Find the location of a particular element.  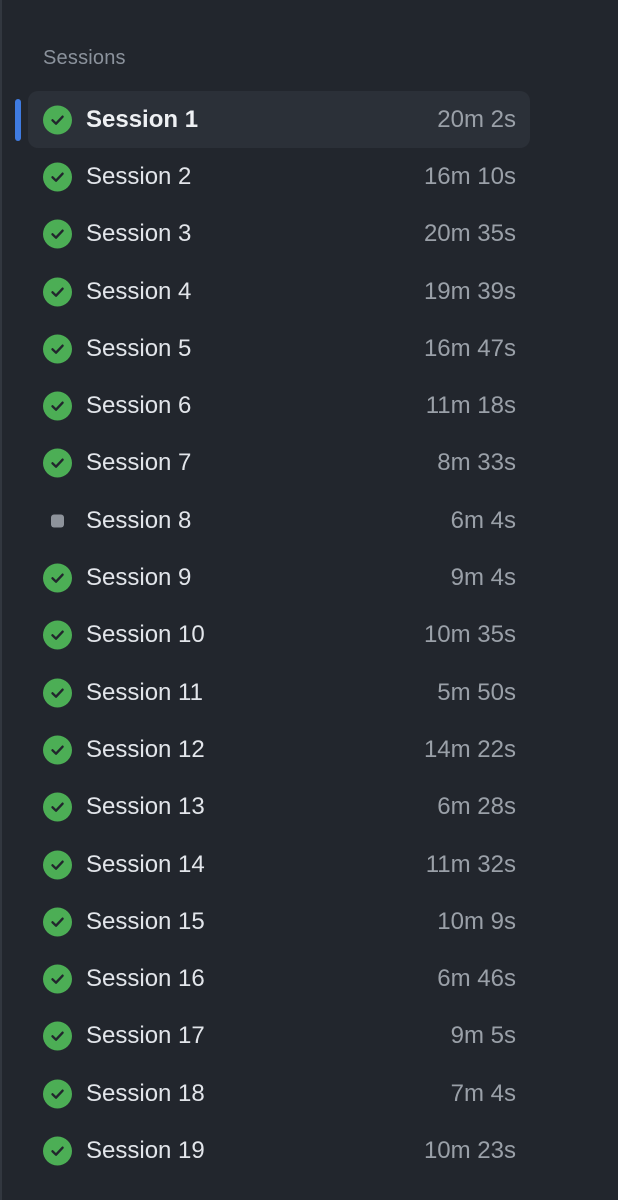

session-item: Session 3 20m 35s is located at coordinates (279, 234).